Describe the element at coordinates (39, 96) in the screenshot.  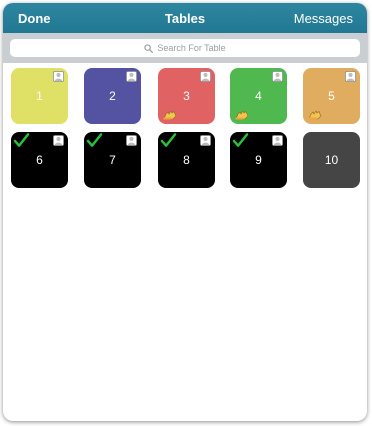
I see `table-tile: 1` at that location.